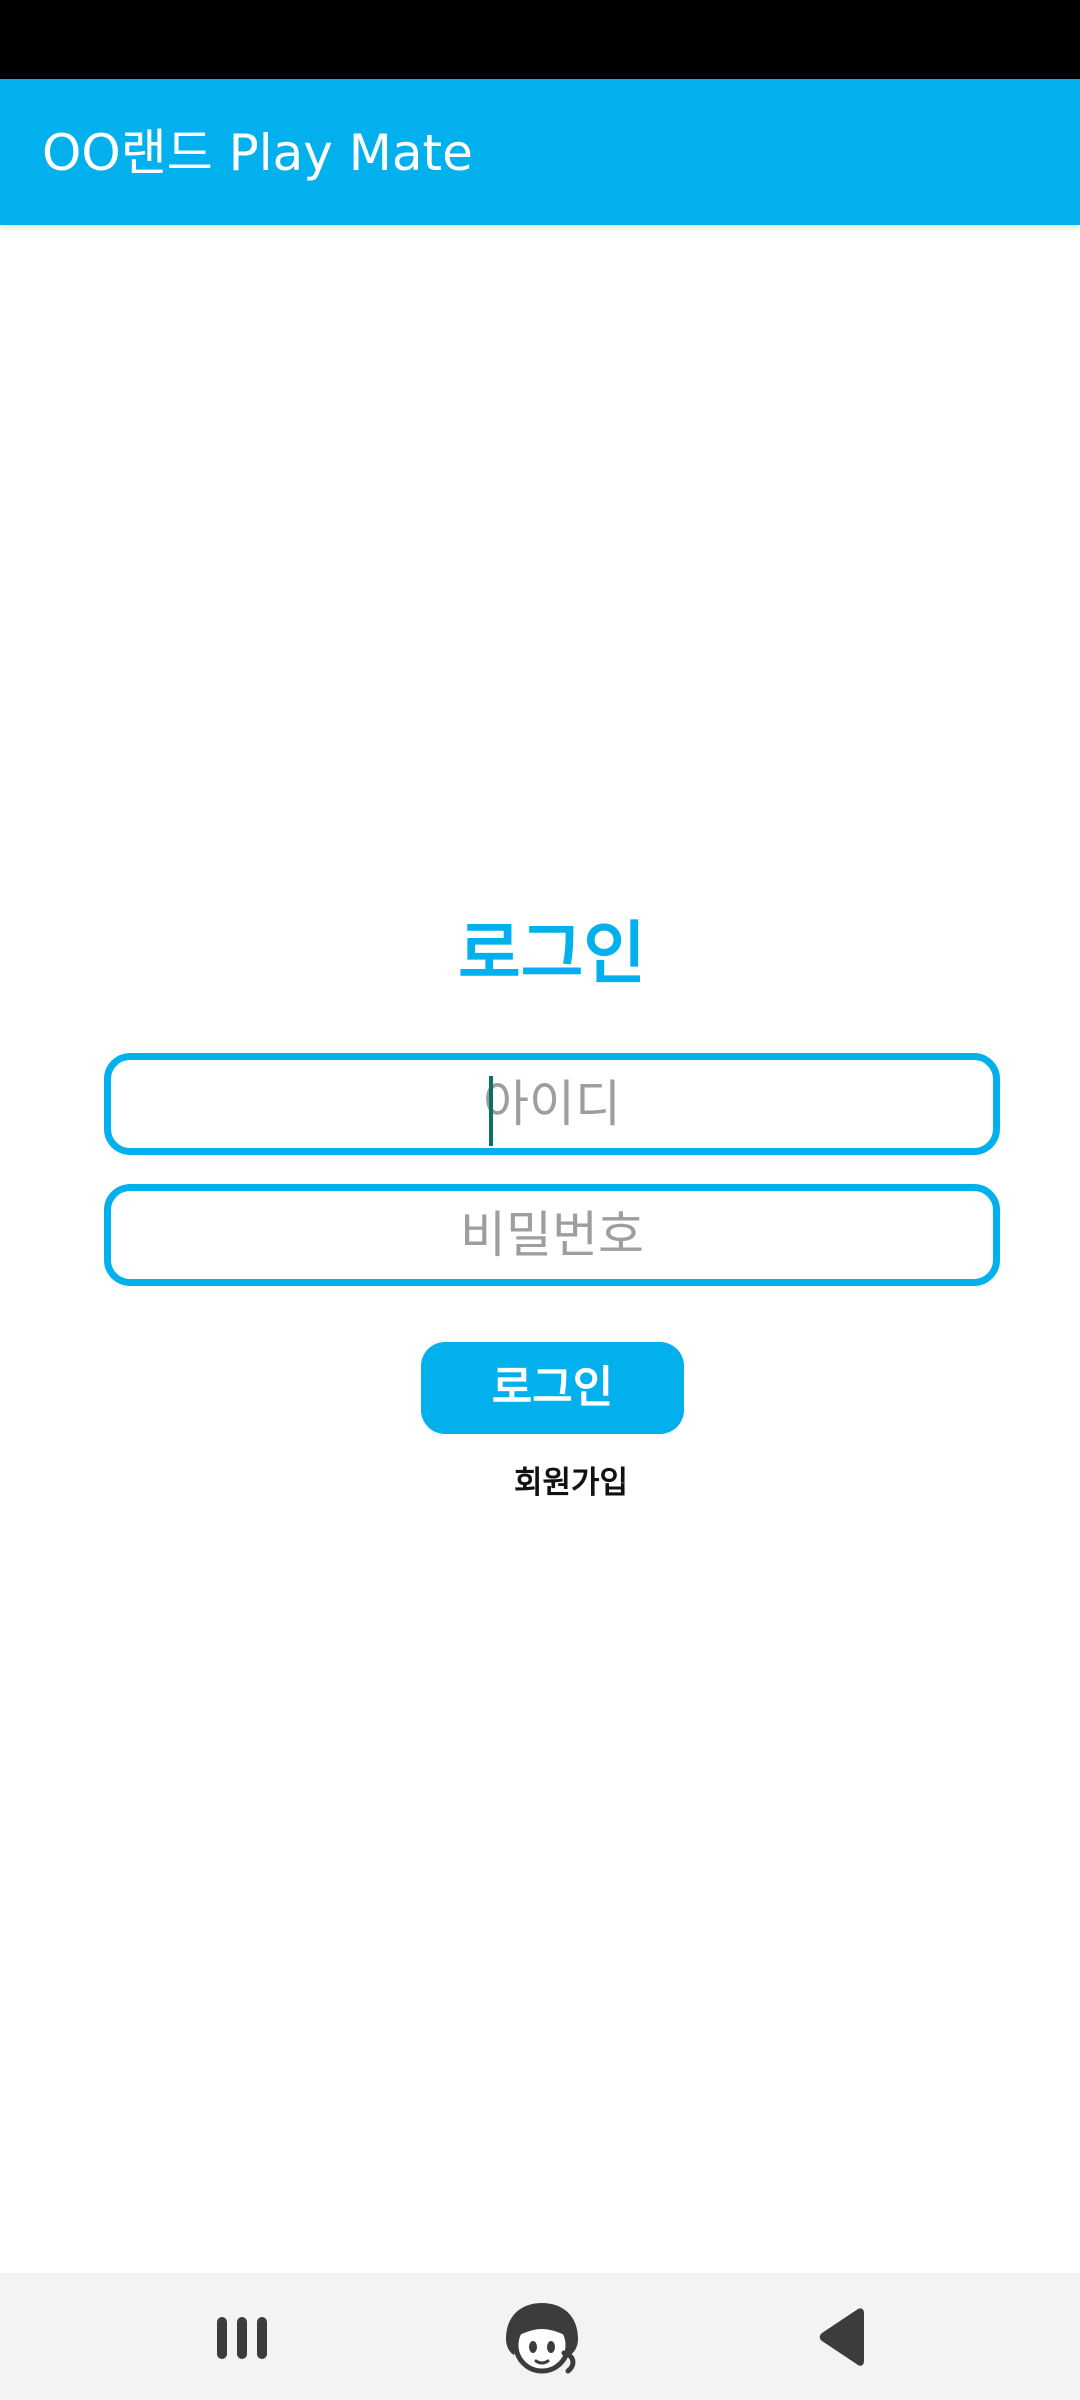 The width and height of the screenshot is (1080, 2400). What do you see at coordinates (540, 39) in the screenshot?
I see `status-bar` at bounding box center [540, 39].